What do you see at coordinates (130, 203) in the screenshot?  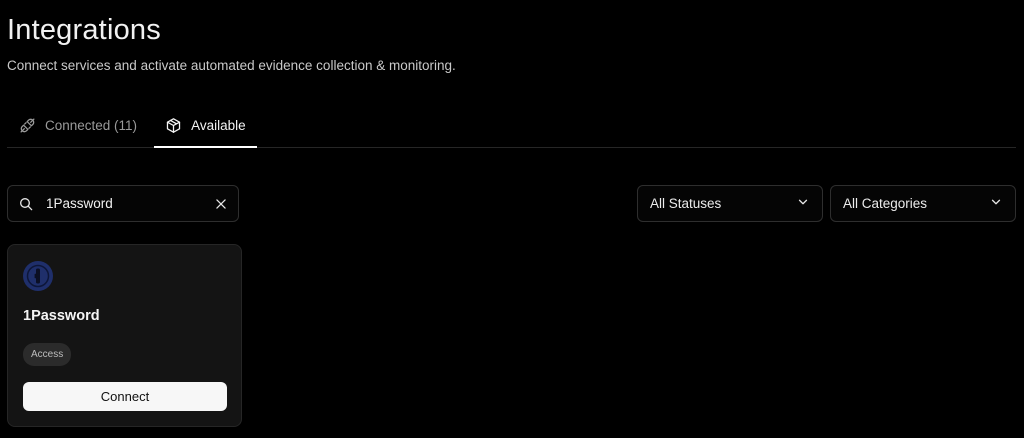 I see `search-input` at bounding box center [130, 203].